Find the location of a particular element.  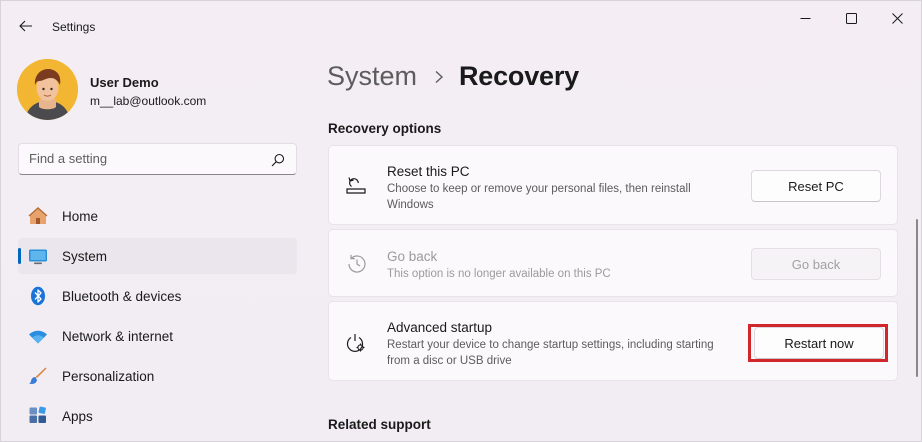

sidebar-item-label: Home is located at coordinates (80, 216).